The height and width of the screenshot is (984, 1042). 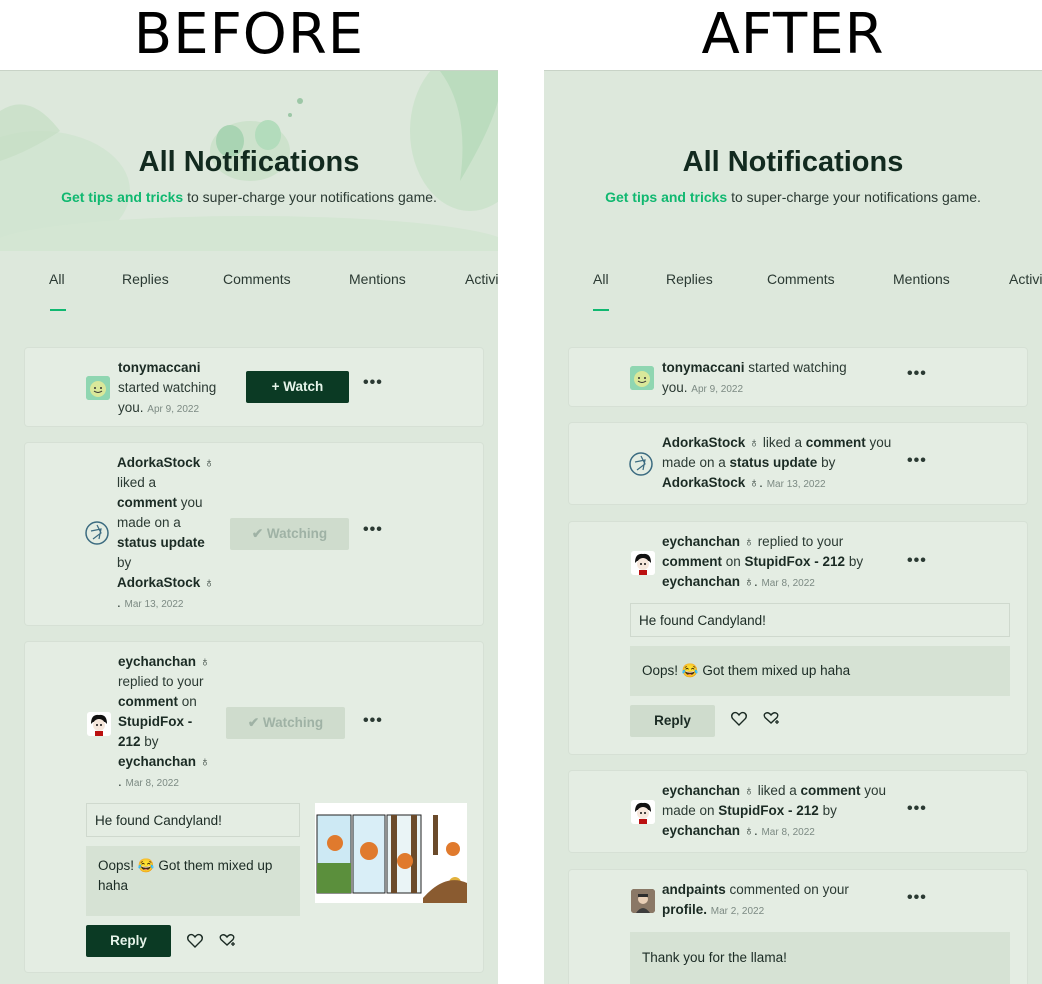 What do you see at coordinates (187, 701) in the screenshot?
I see `action-text: on` at bounding box center [187, 701].